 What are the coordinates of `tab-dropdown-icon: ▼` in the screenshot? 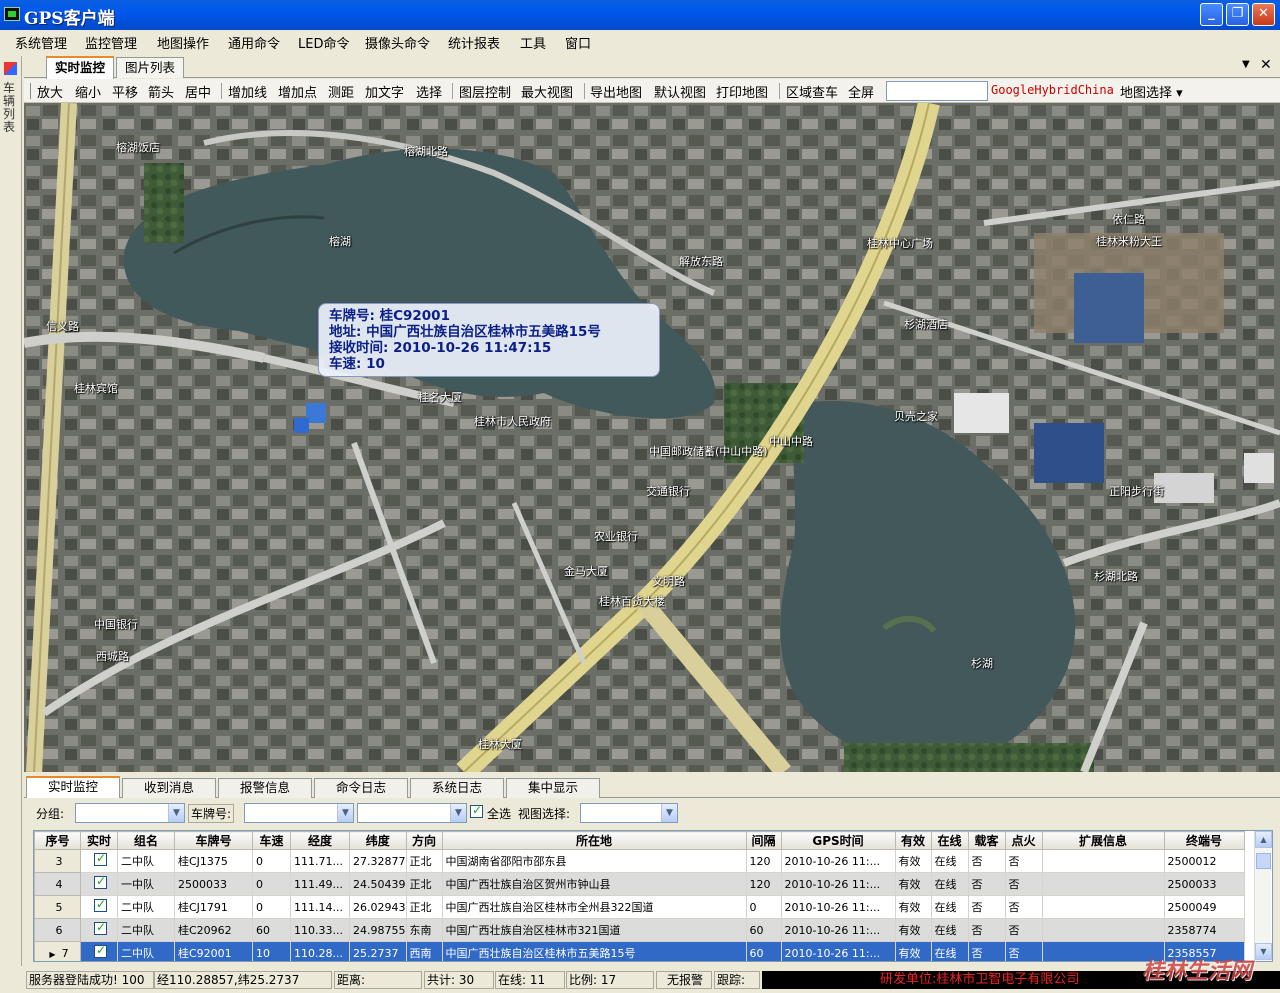 It's located at (1246, 64).